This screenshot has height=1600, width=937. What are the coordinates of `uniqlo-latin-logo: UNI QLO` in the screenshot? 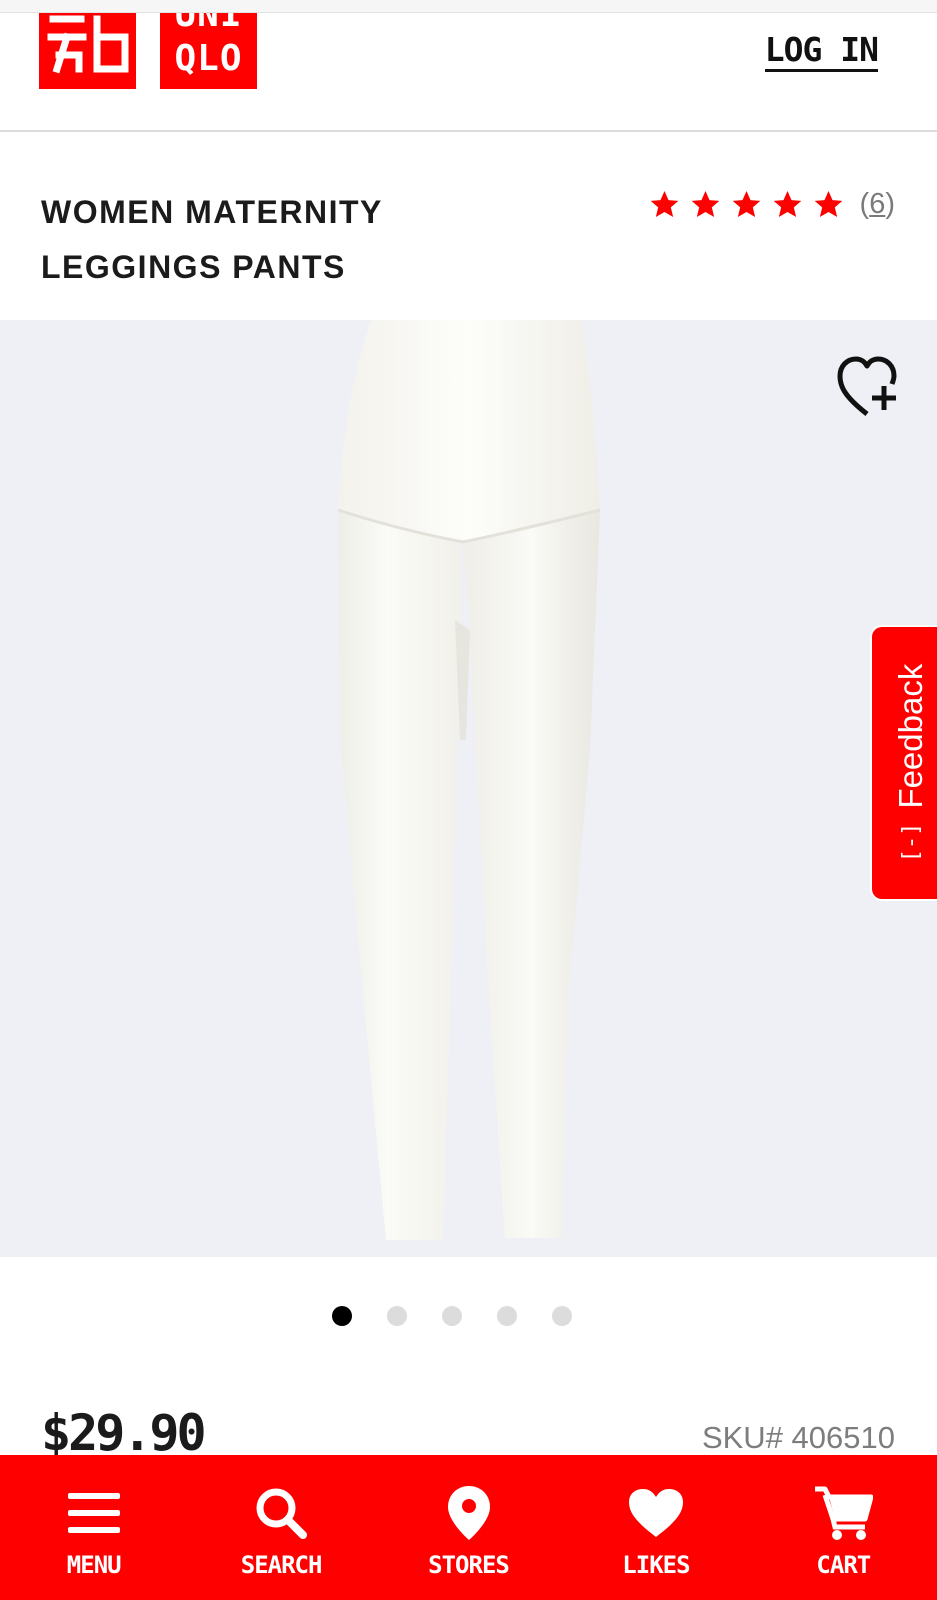 It's located at (208, 51).